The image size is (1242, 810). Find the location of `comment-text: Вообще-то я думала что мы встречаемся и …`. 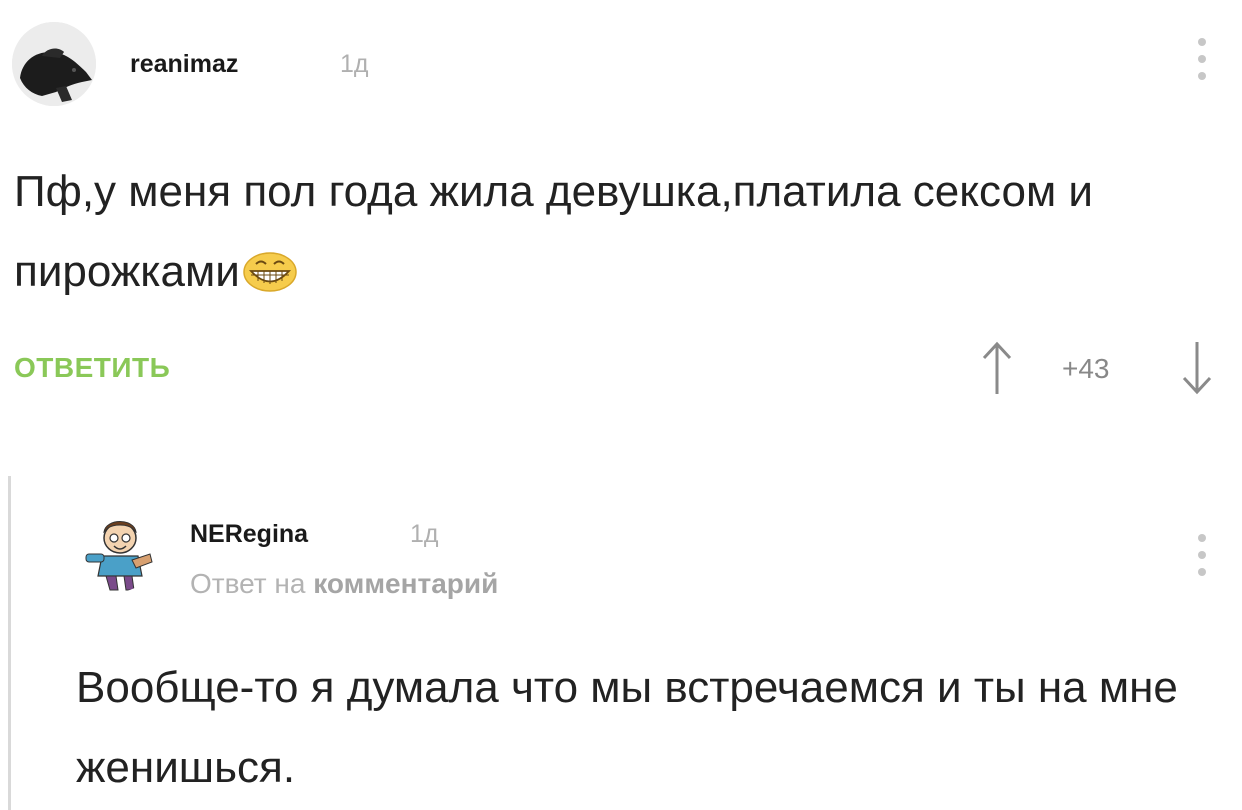

comment-text: Вообще-то я думала что мы встречаемся и … is located at coordinates (627, 727).